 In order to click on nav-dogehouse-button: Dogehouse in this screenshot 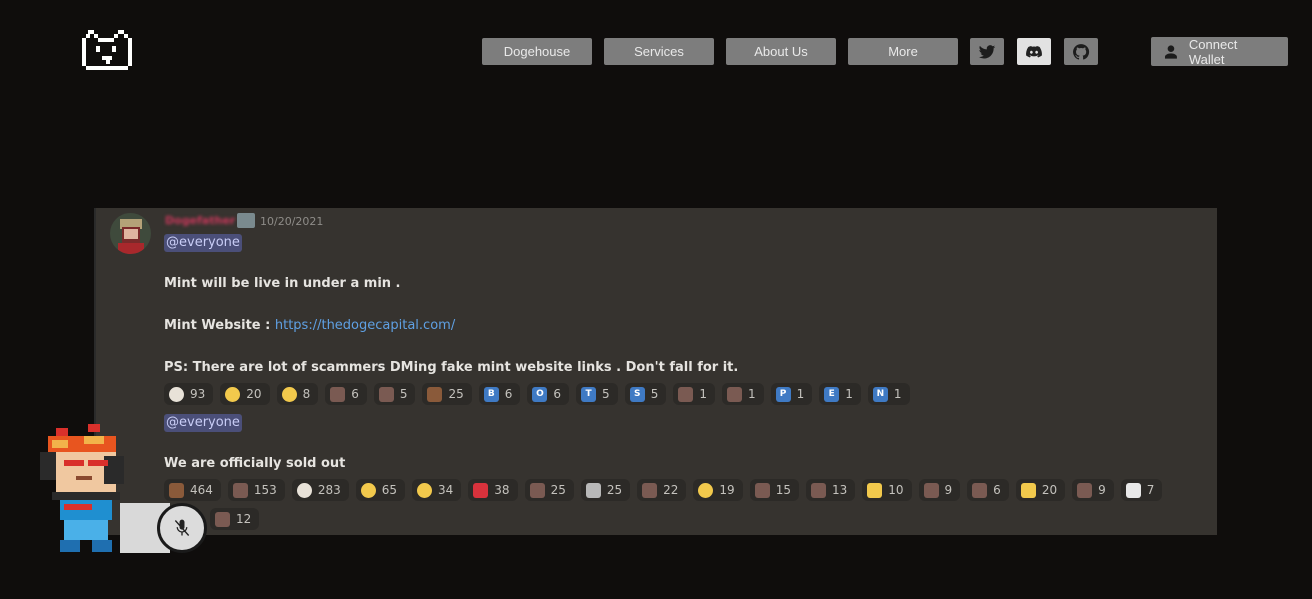, I will do `click(537, 51)`.